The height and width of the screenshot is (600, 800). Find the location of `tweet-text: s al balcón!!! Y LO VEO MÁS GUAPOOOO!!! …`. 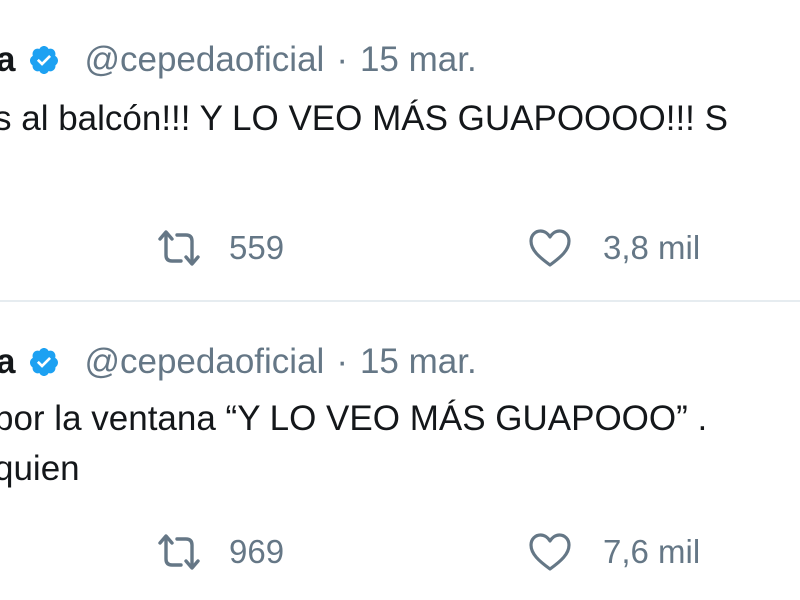

tweet-text: s al balcón!!! Y LO VEO MÁS GUAPOOOO!!! … is located at coordinates (400, 119).